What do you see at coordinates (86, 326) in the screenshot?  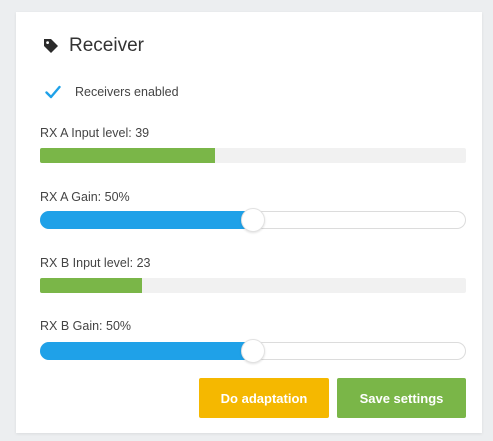 I see `rx-b-gain-label: RX B Gain: 50%` at bounding box center [86, 326].